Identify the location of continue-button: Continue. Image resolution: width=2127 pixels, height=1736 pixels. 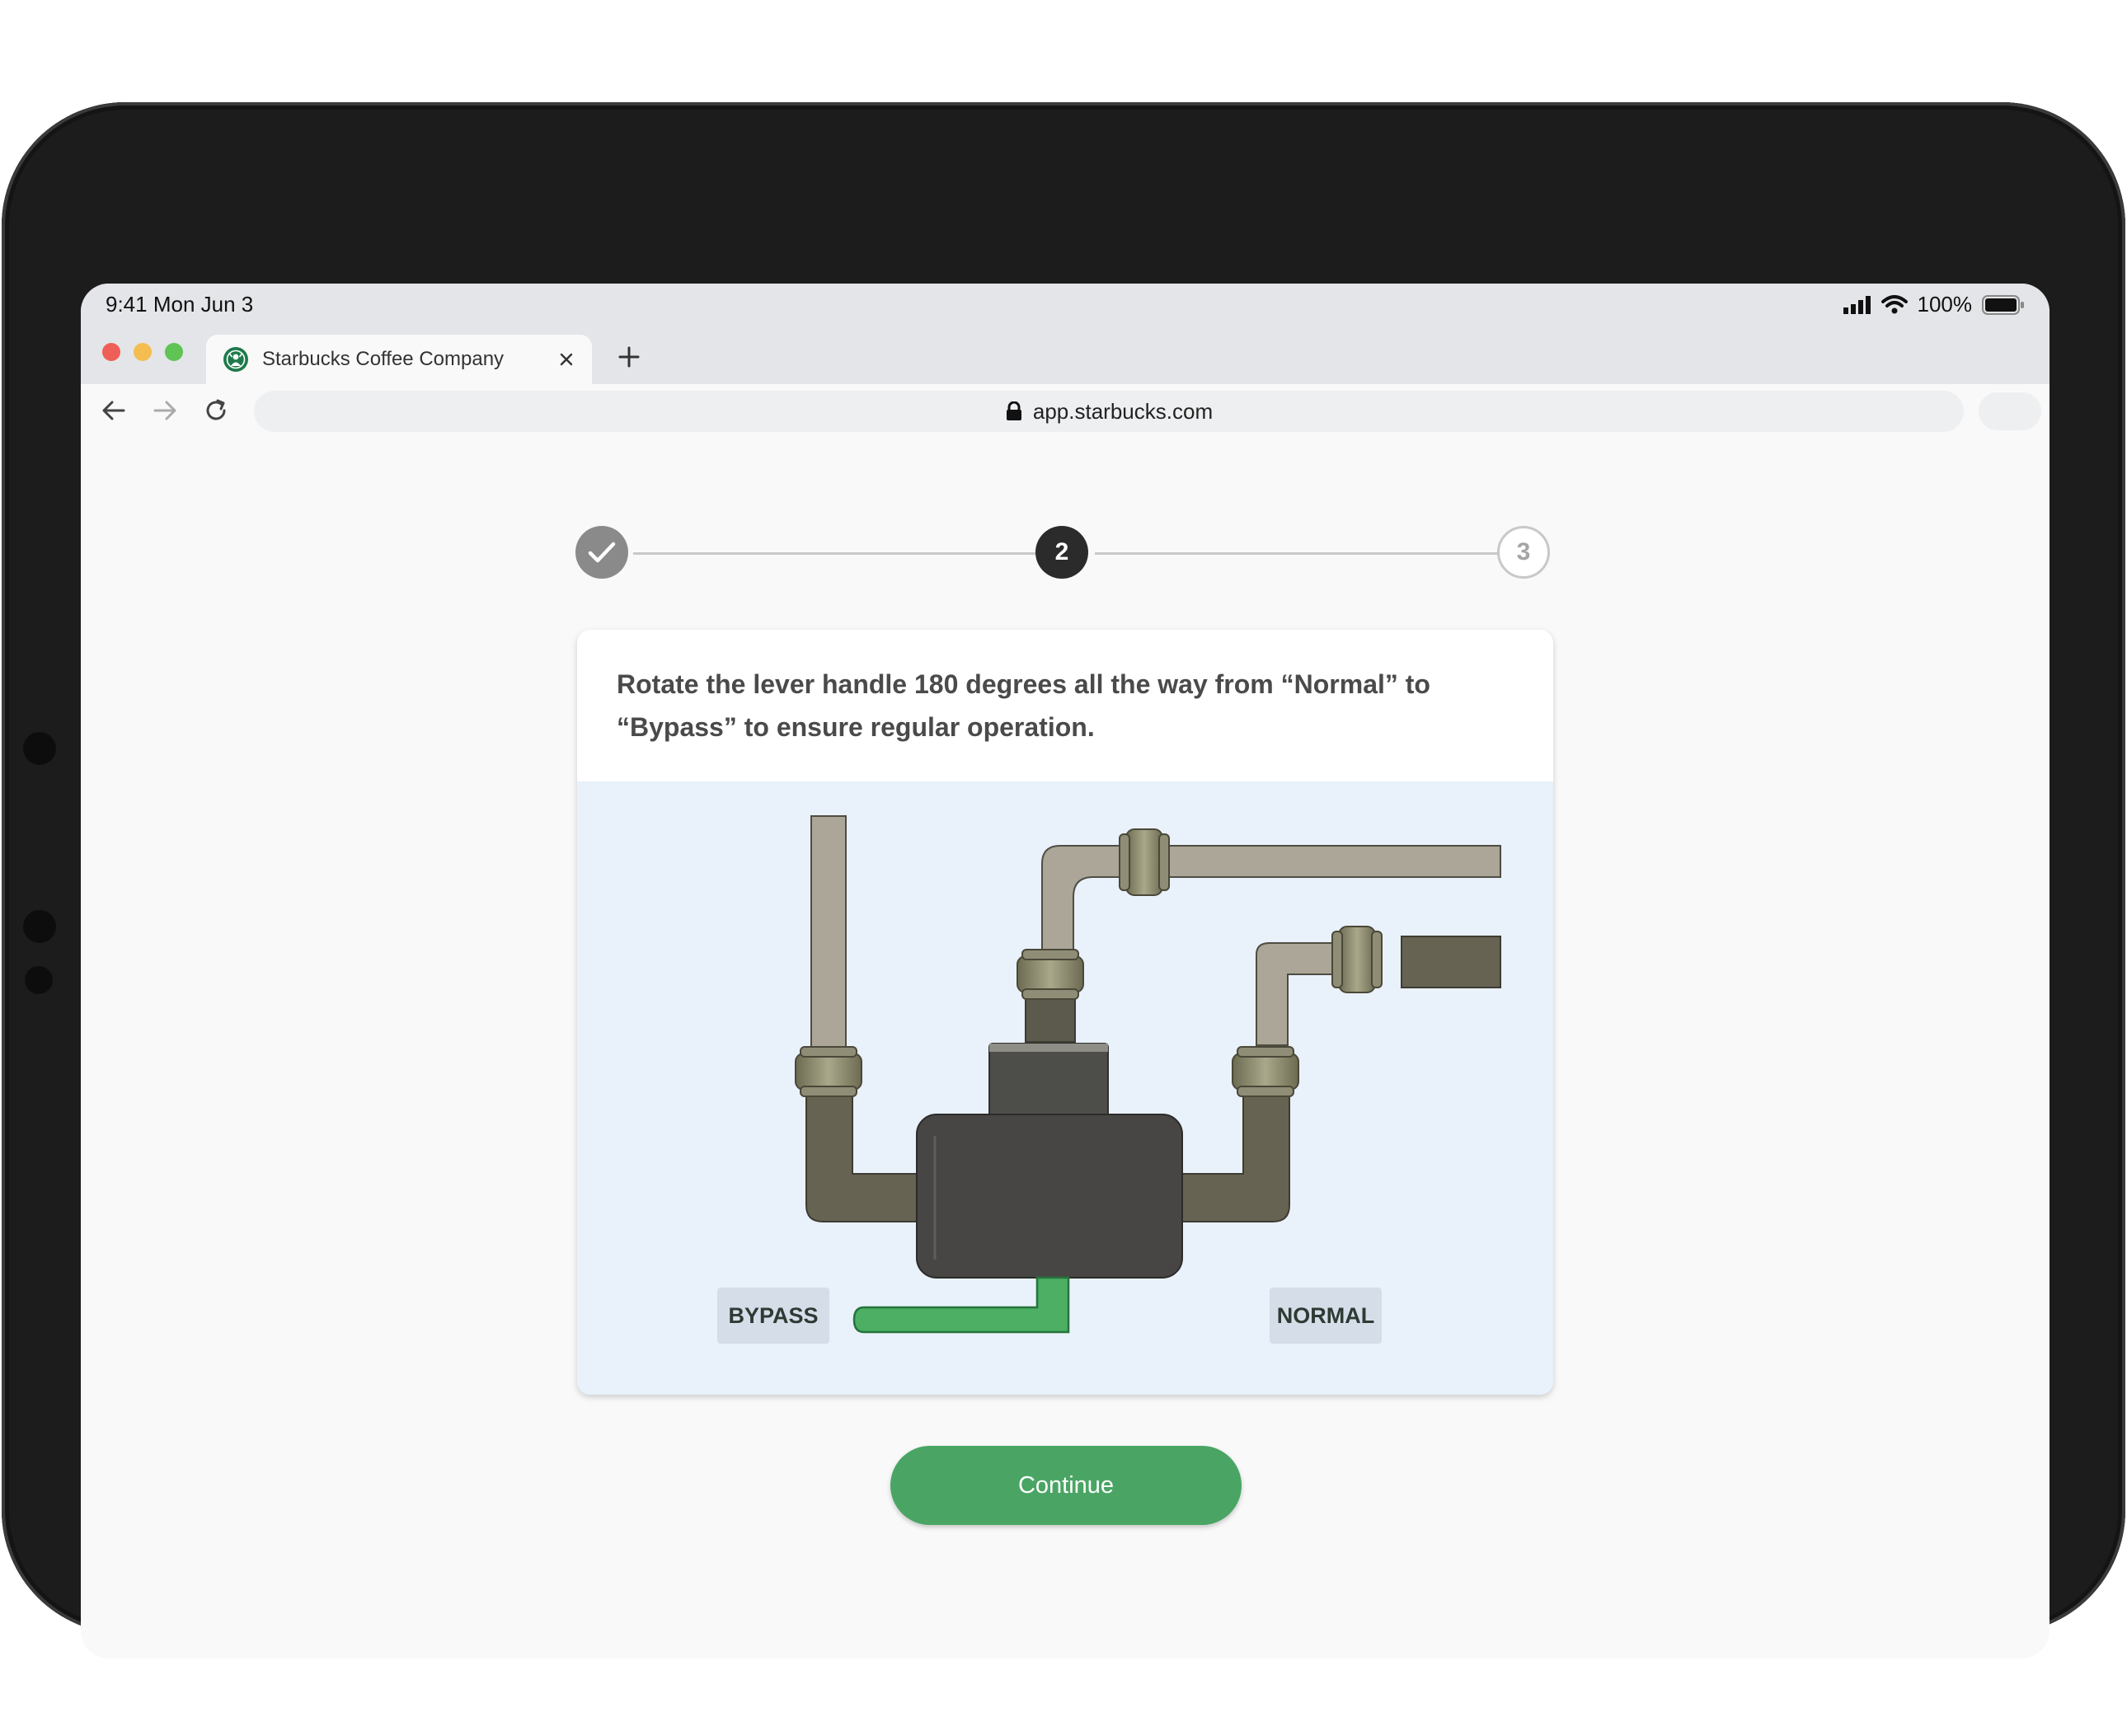
(1066, 1485).